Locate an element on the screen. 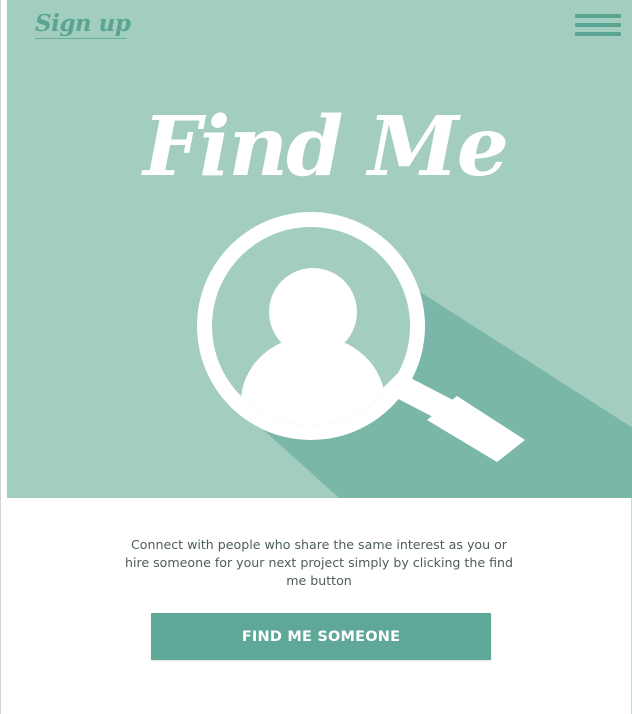 The width and height of the screenshot is (632, 714). hamburger-menu-icon is located at coordinates (598, 27).